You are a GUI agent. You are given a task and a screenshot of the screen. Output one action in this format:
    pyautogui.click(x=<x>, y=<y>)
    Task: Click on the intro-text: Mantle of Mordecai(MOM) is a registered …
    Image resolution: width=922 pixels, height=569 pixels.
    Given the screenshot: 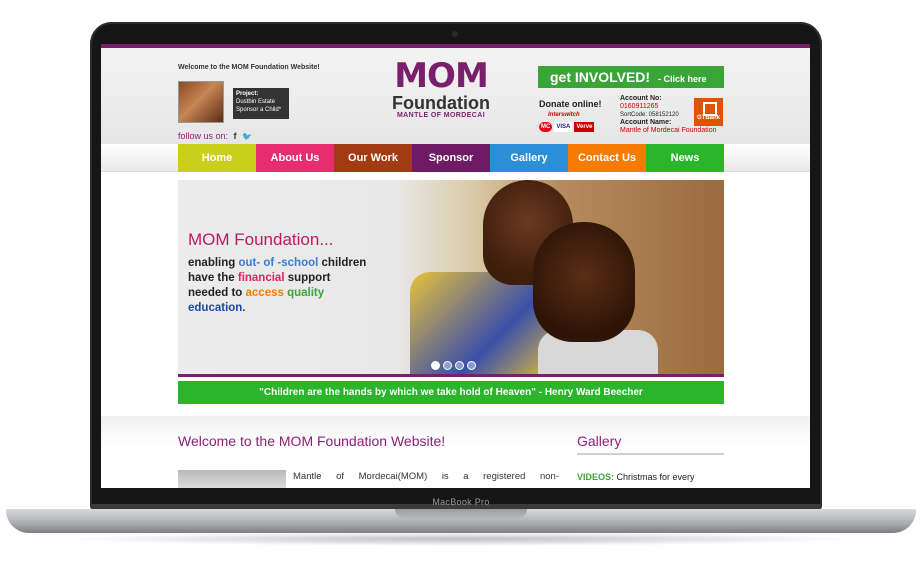 What is the action you would take?
    pyautogui.click(x=426, y=476)
    